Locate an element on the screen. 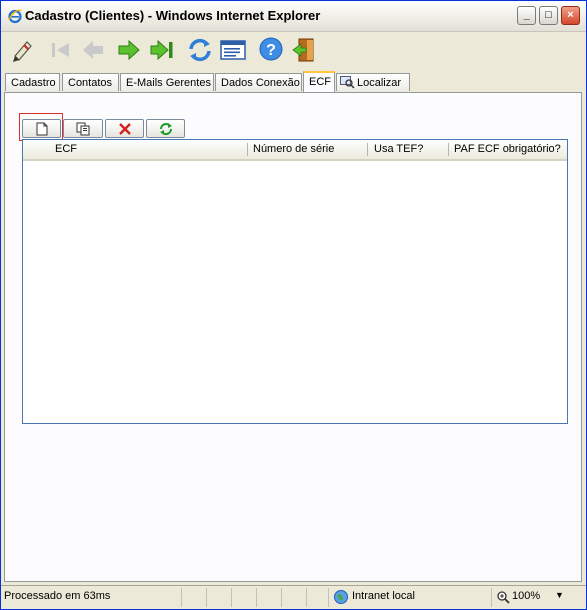 The width and height of the screenshot is (587, 610). edit-pen-icon is located at coordinates (22, 51).